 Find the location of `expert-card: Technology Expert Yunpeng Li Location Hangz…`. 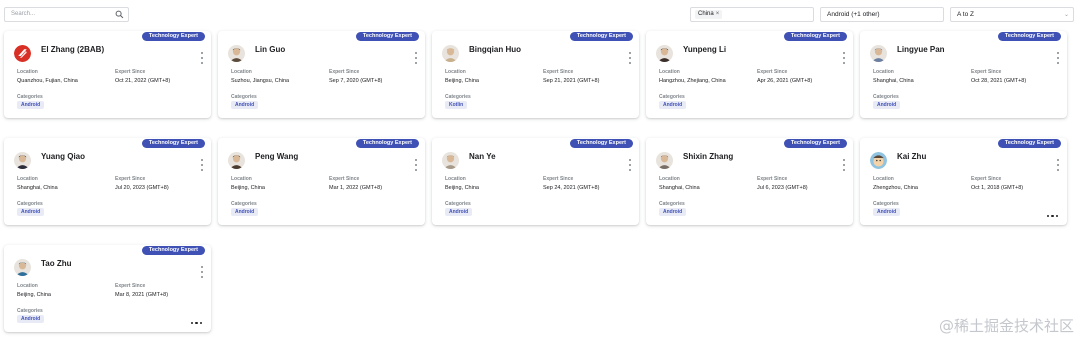

expert-card: Technology Expert Yunpeng Li Location Hangz… is located at coordinates (749, 74).